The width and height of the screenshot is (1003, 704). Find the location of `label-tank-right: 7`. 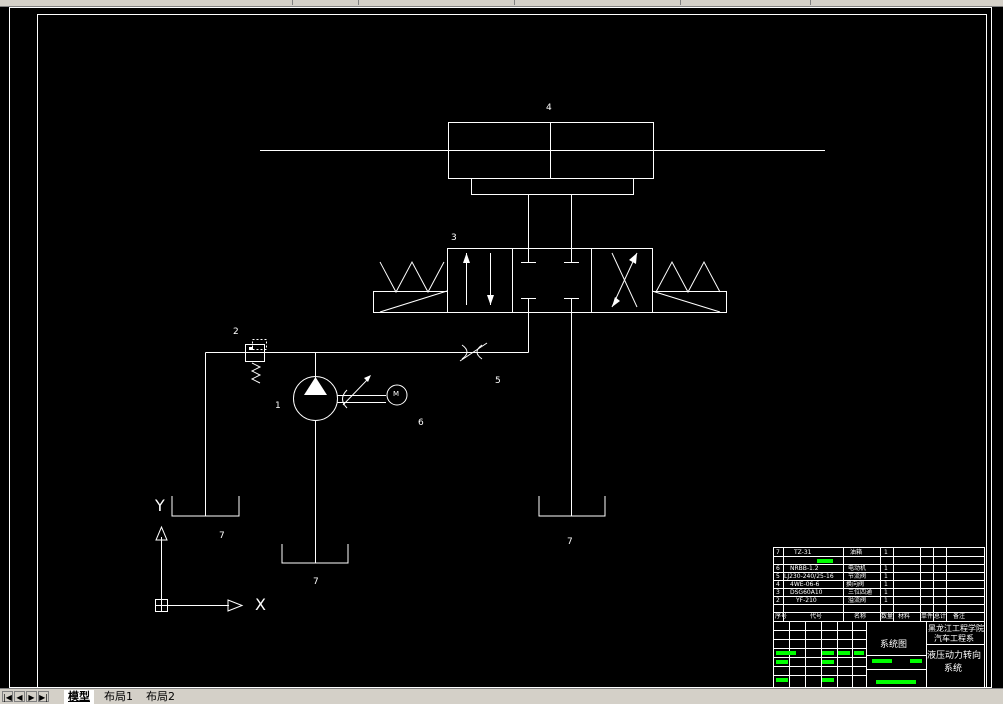

label-tank-right: 7 is located at coordinates (570, 542).